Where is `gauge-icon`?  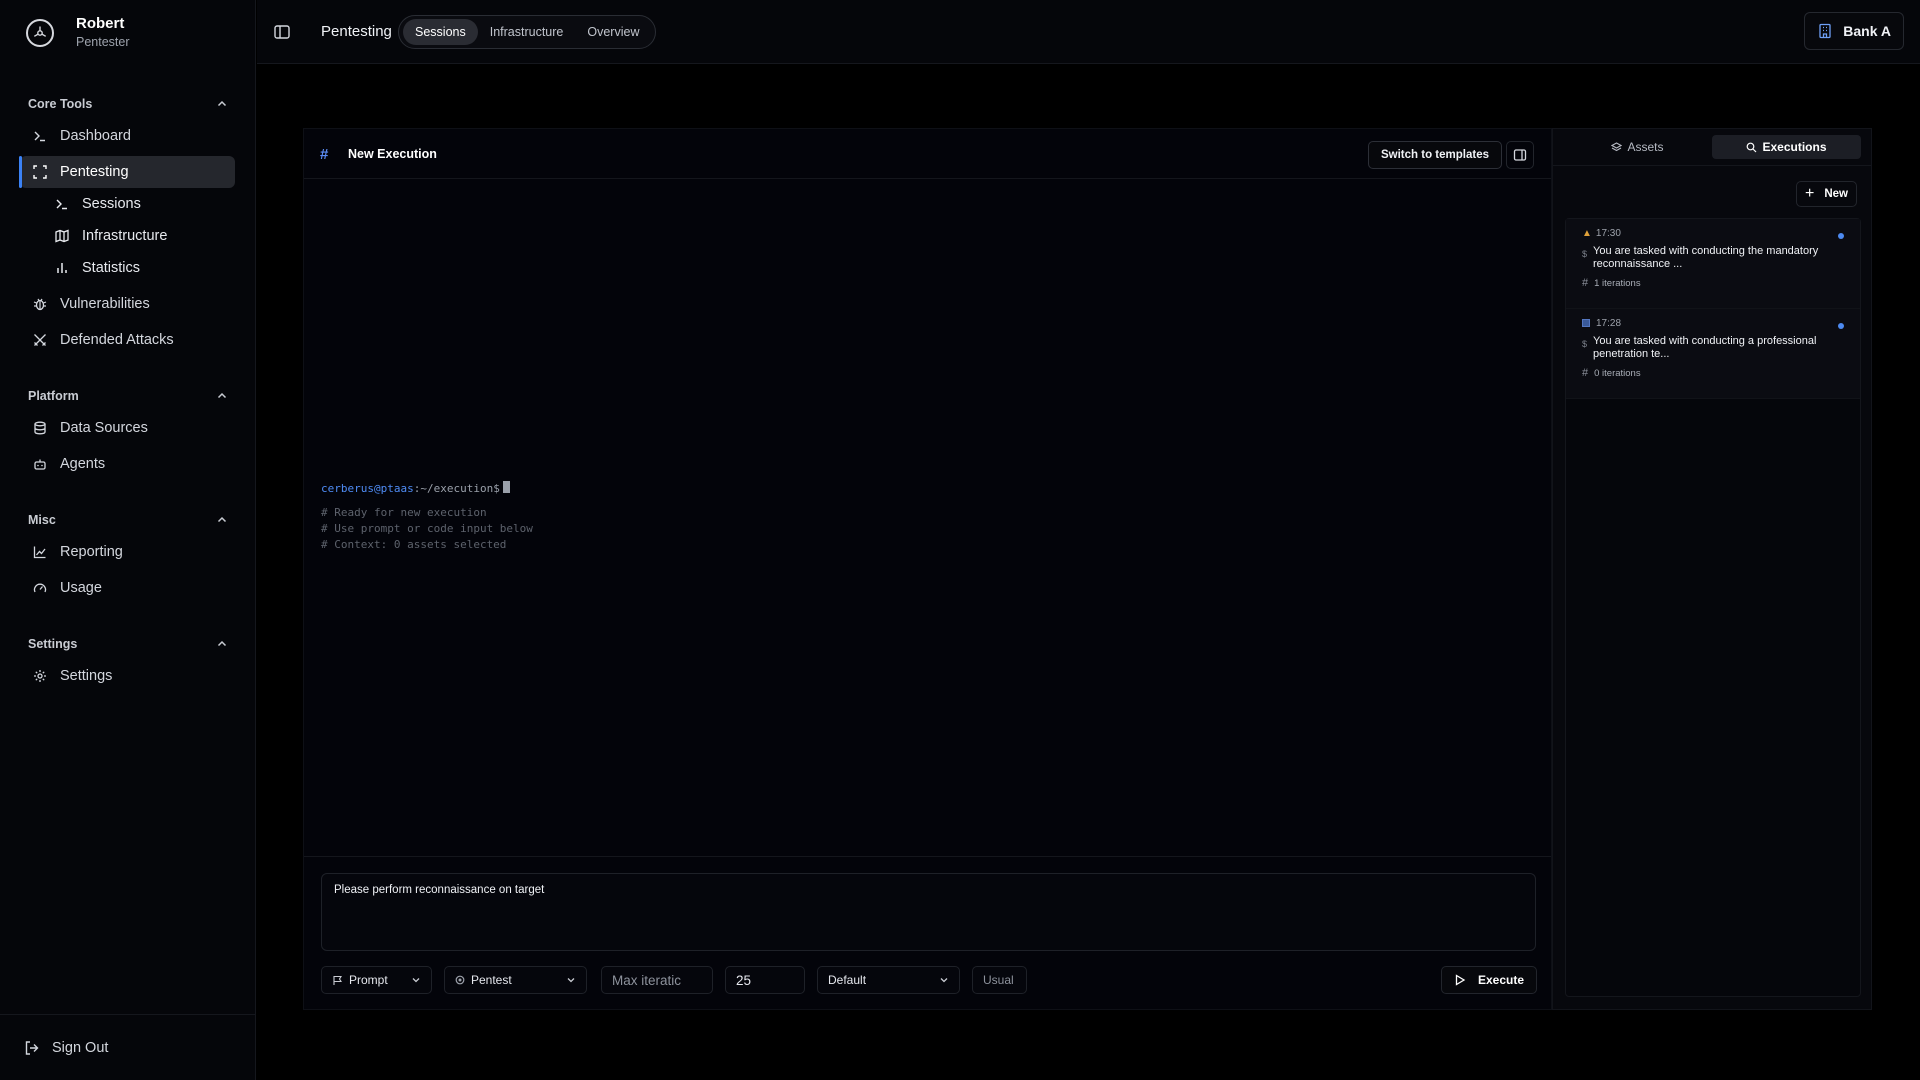
gauge-icon is located at coordinates (40, 588).